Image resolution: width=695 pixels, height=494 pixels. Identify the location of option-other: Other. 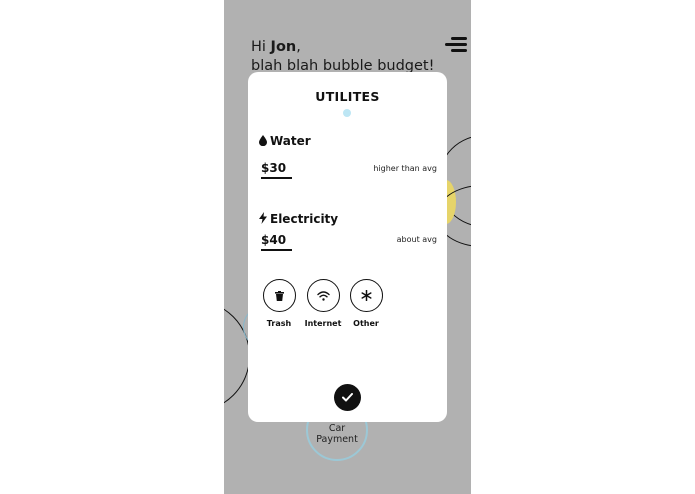
(366, 303).